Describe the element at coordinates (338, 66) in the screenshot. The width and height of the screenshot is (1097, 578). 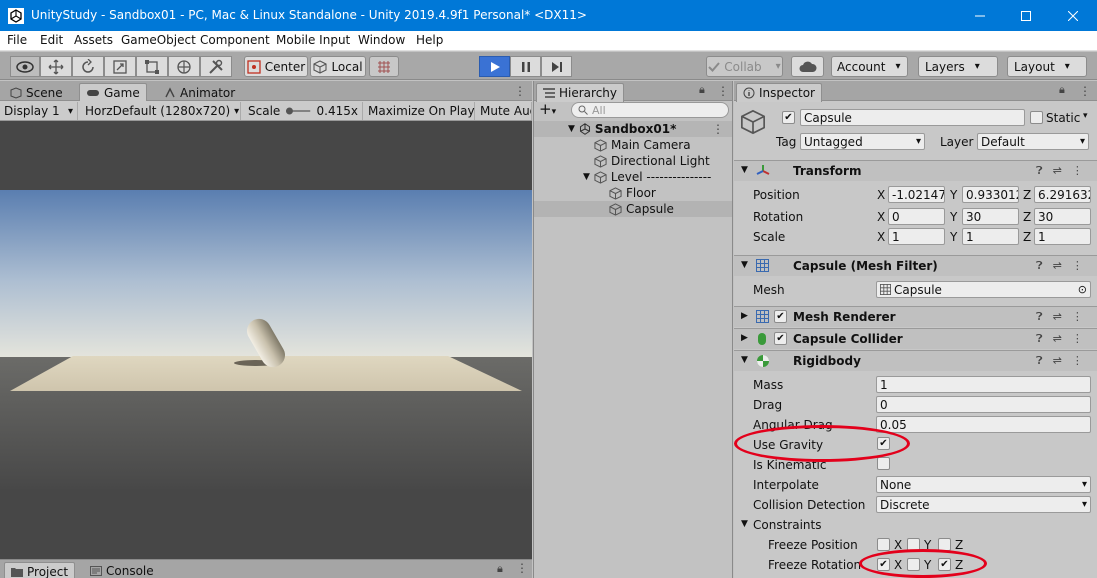
I see `space-mode-button: Local` at that location.